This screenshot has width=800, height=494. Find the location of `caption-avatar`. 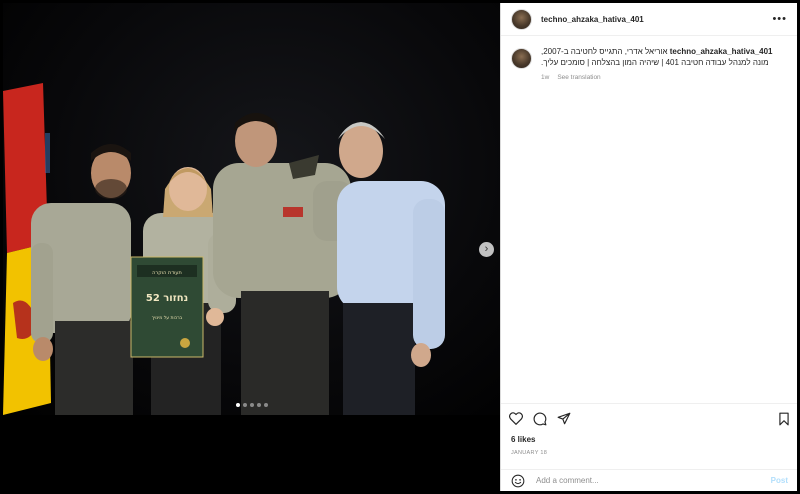

caption-avatar is located at coordinates (521, 58).